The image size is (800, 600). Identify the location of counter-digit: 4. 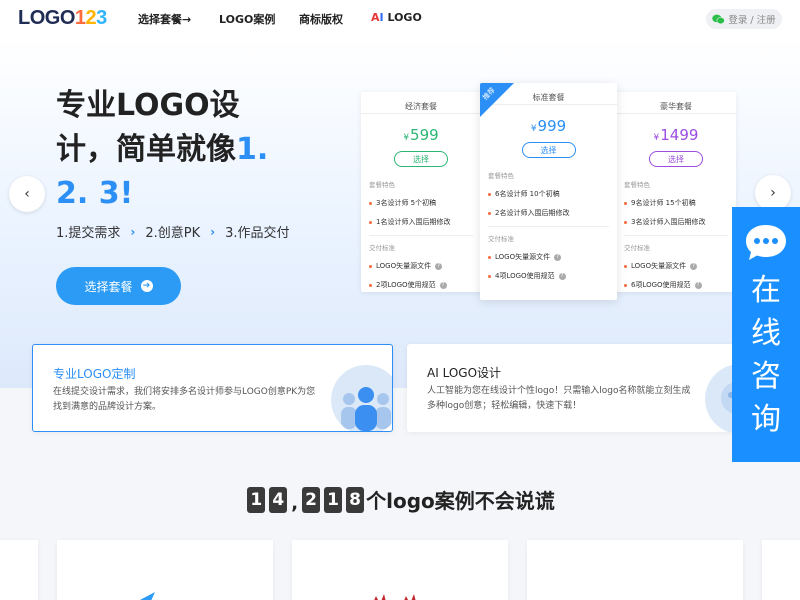
(278, 499).